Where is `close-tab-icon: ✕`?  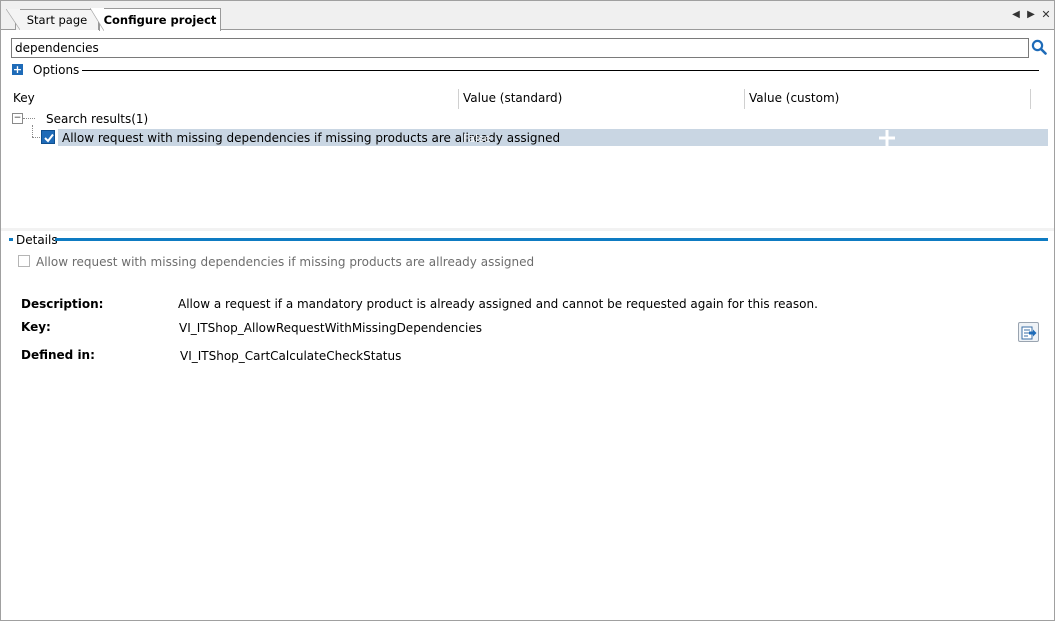 close-tab-icon: ✕ is located at coordinates (1046, 14).